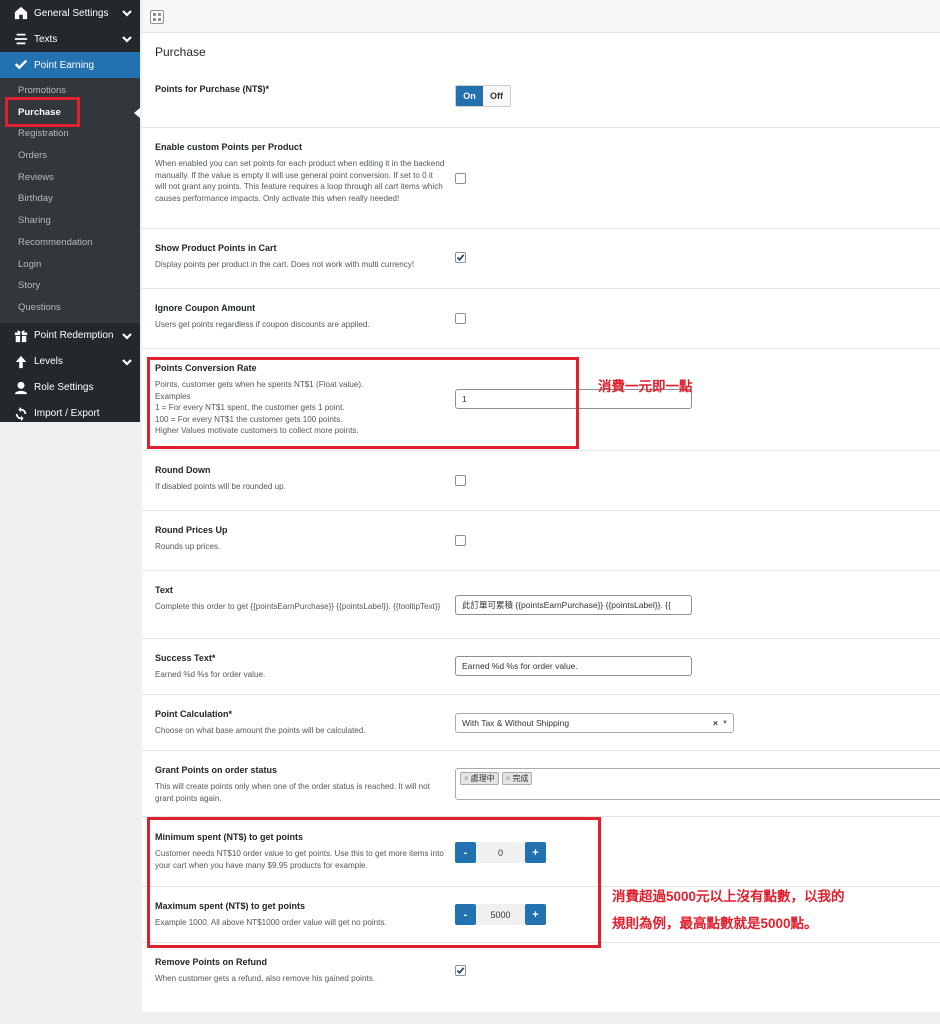  I want to click on setting-title: Text, so click(164, 590).